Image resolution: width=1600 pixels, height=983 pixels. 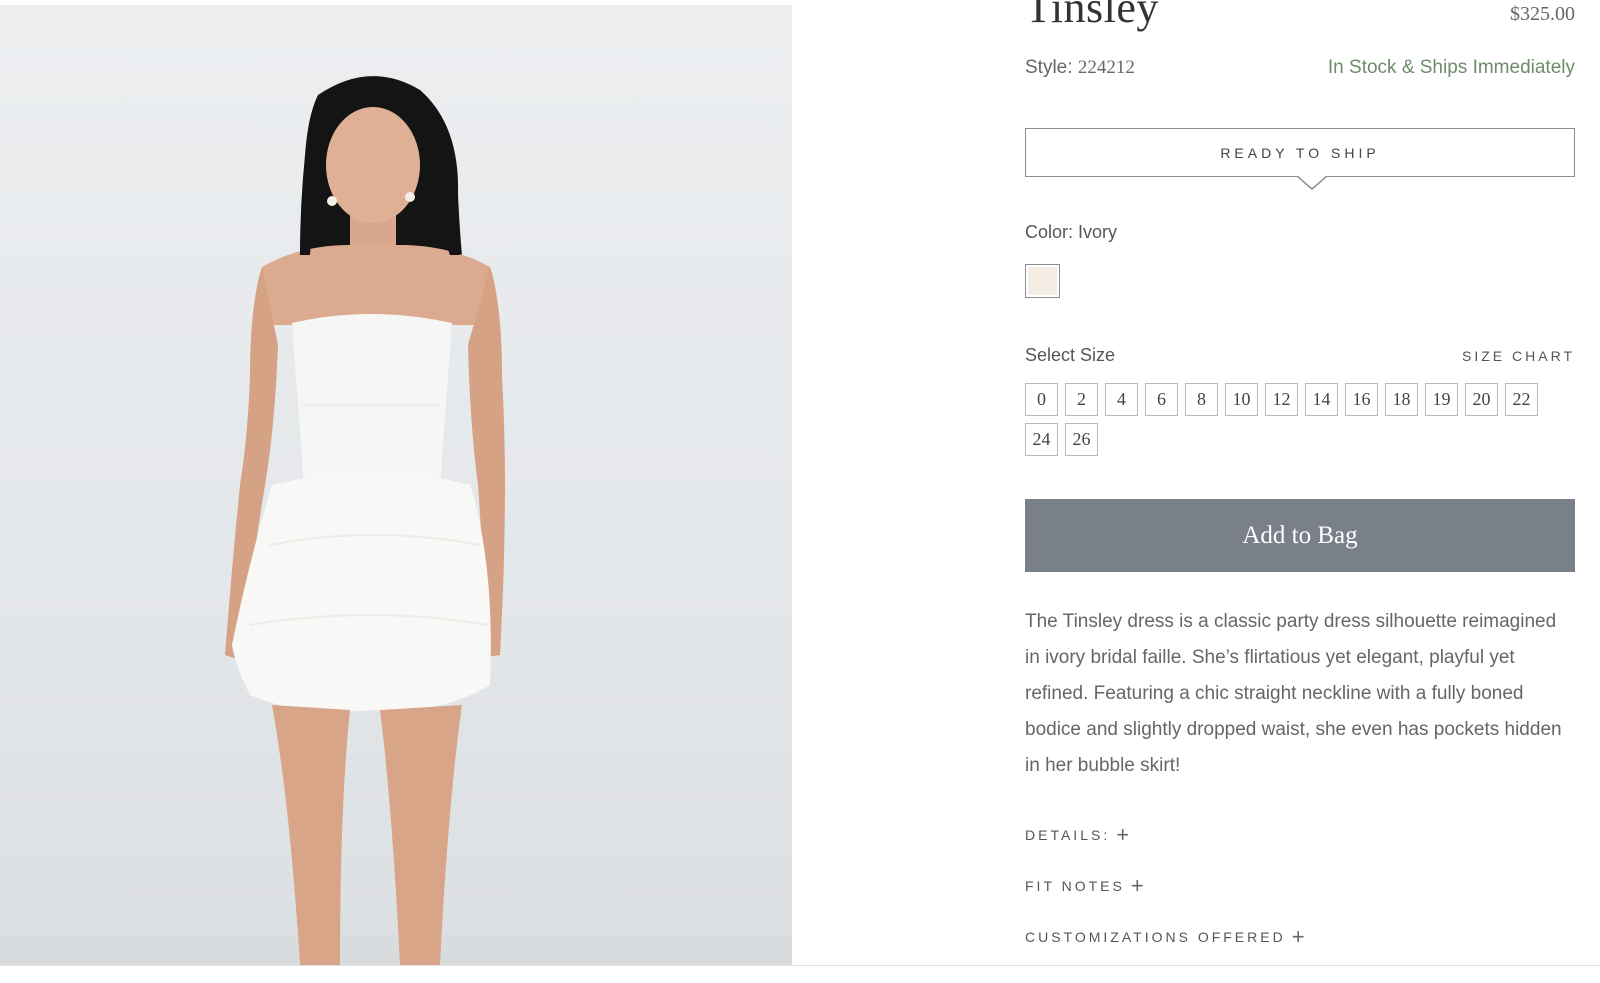 I want to click on size-option-6: 6, so click(x=1161, y=399).